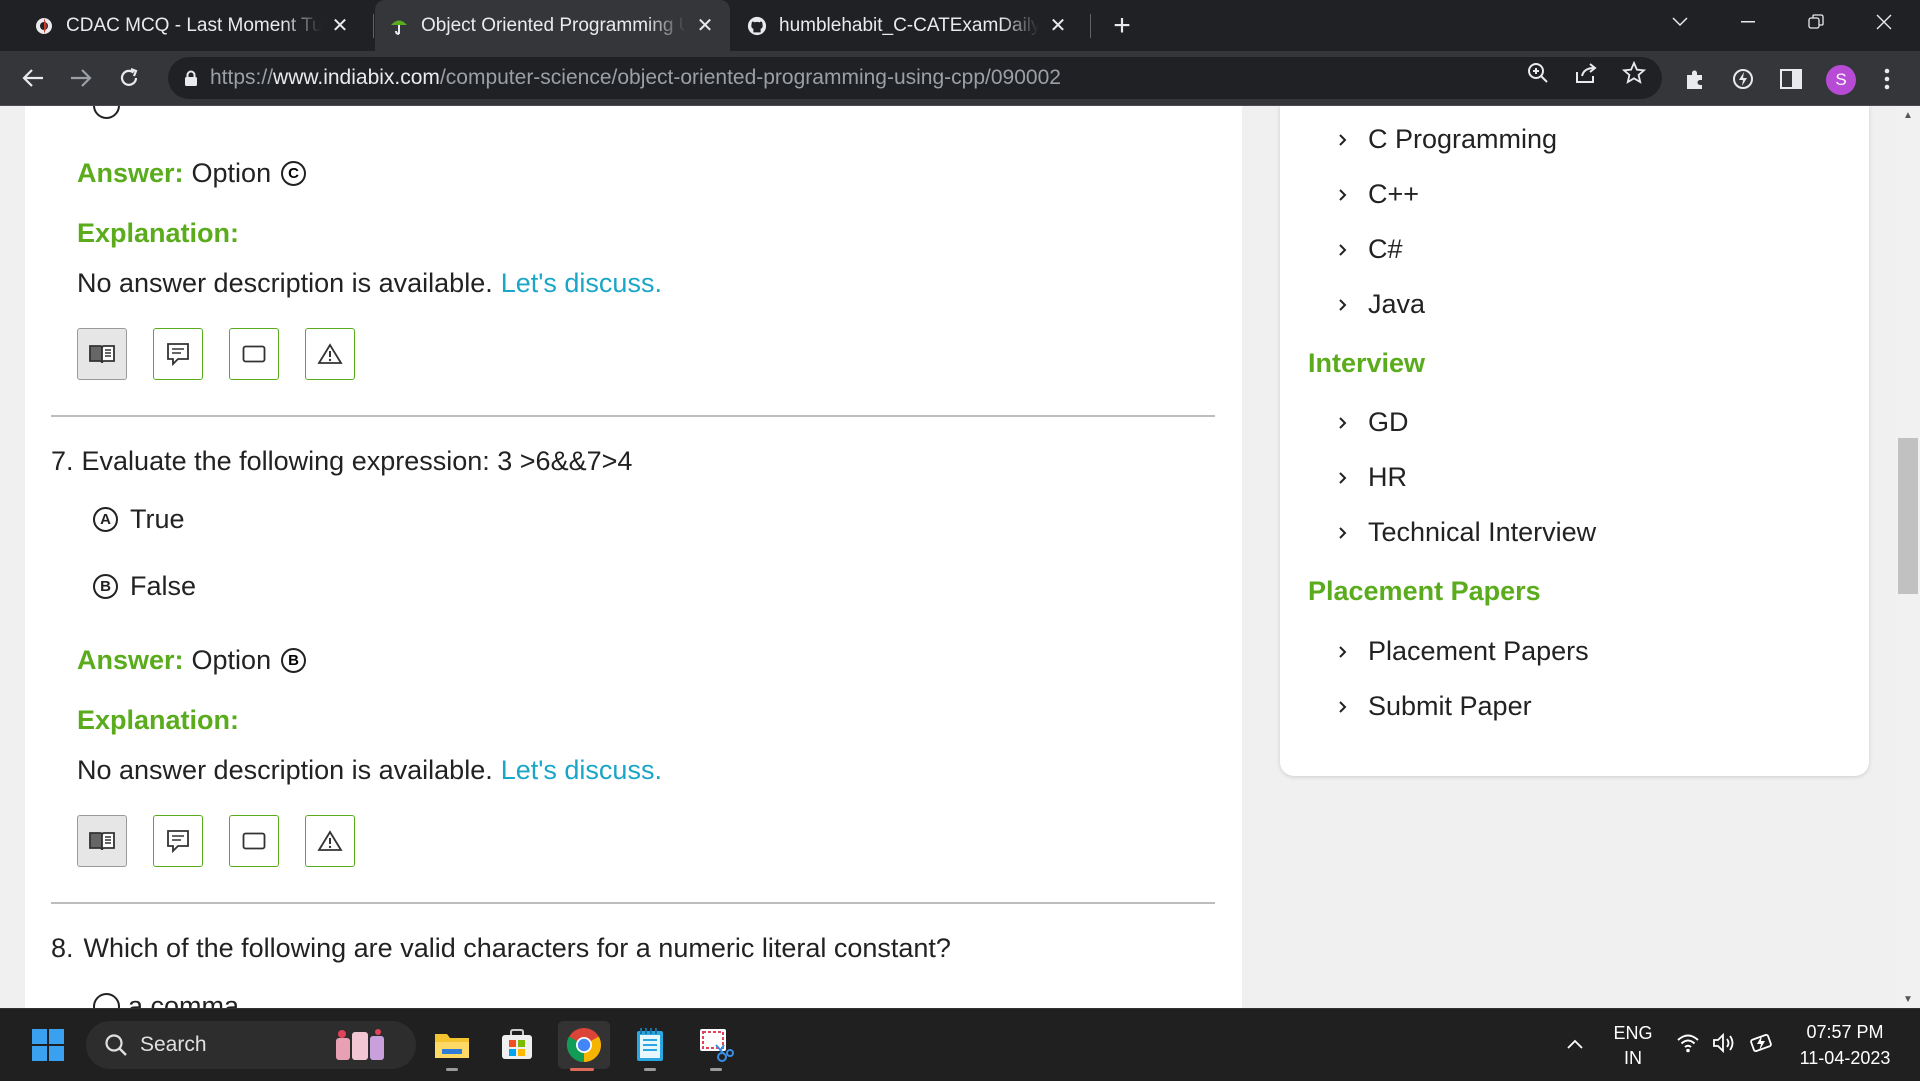 The image size is (1920, 1081). Describe the element at coordinates (231, 173) in the screenshot. I see `option-word: Option` at that location.